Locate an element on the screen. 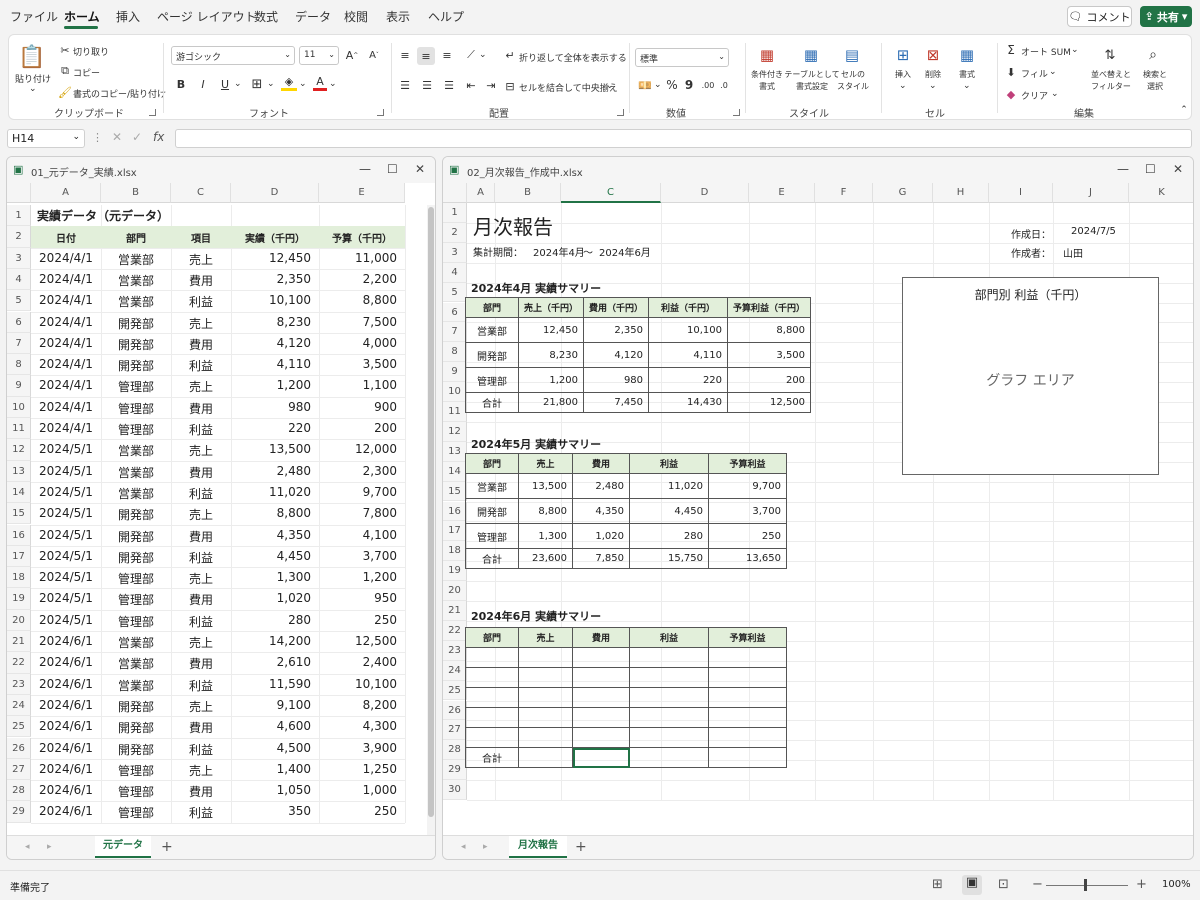  fill-button: フィル is located at coordinates (1034, 73).